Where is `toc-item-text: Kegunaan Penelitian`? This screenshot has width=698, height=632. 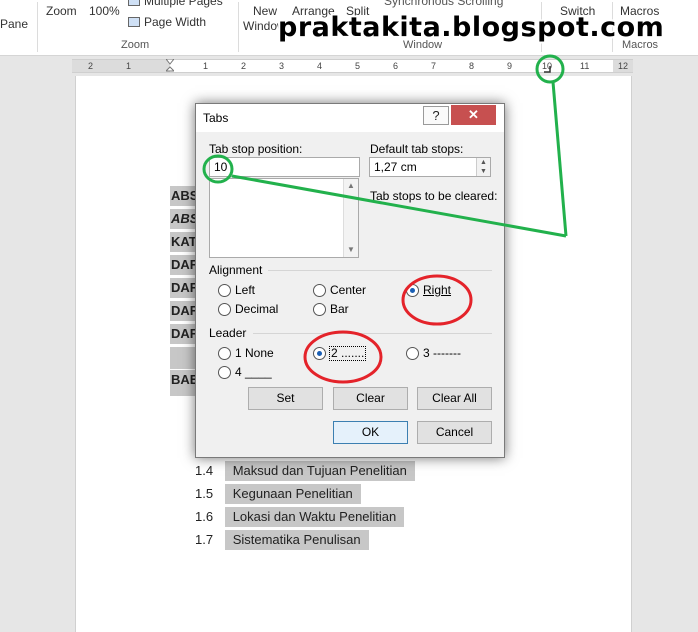
toc-item-text: Kegunaan Penelitian is located at coordinates (292, 494).